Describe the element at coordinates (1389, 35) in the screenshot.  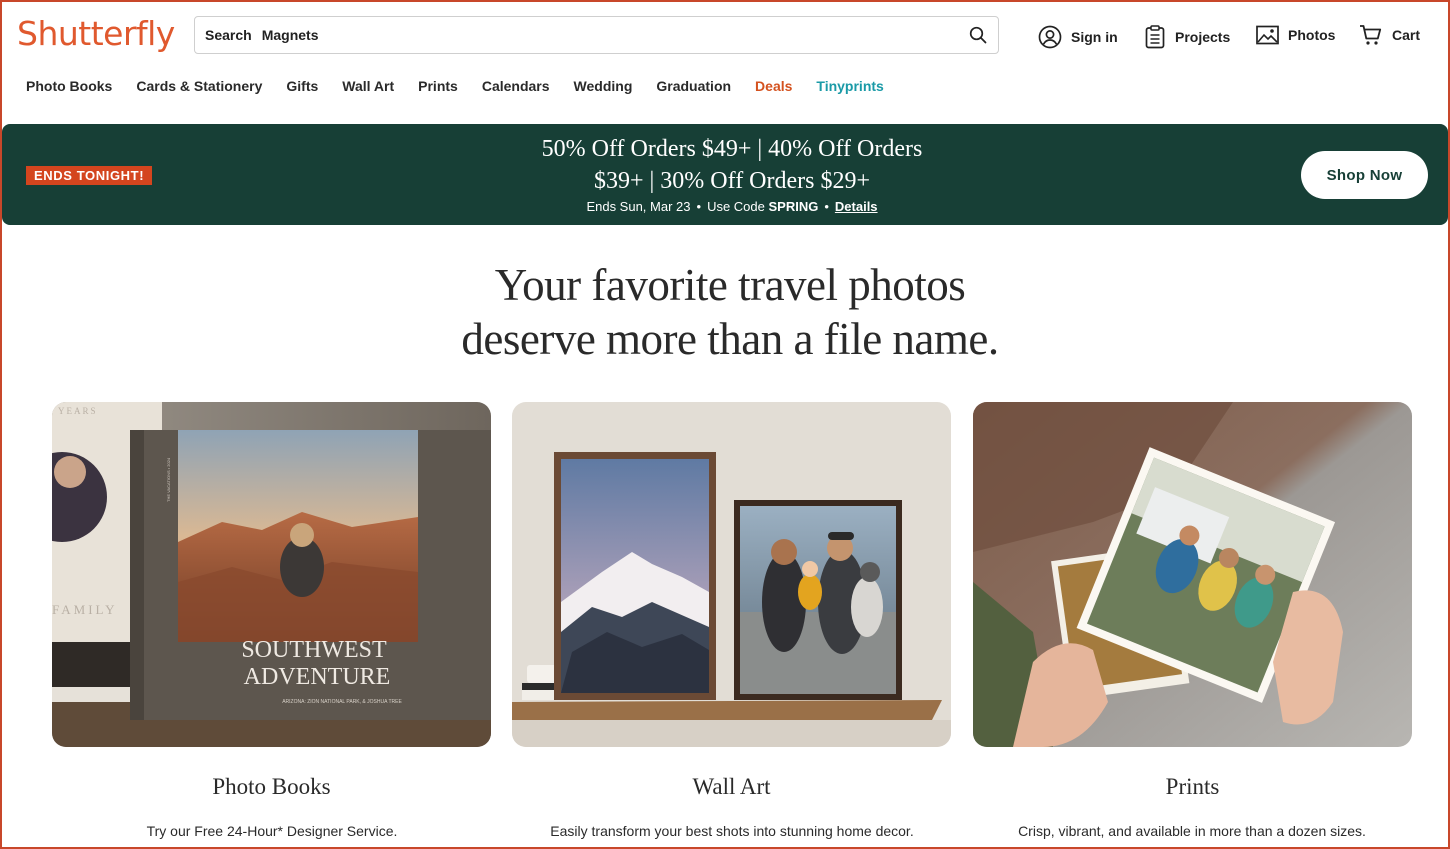
I see `cart-link: Cart` at that location.